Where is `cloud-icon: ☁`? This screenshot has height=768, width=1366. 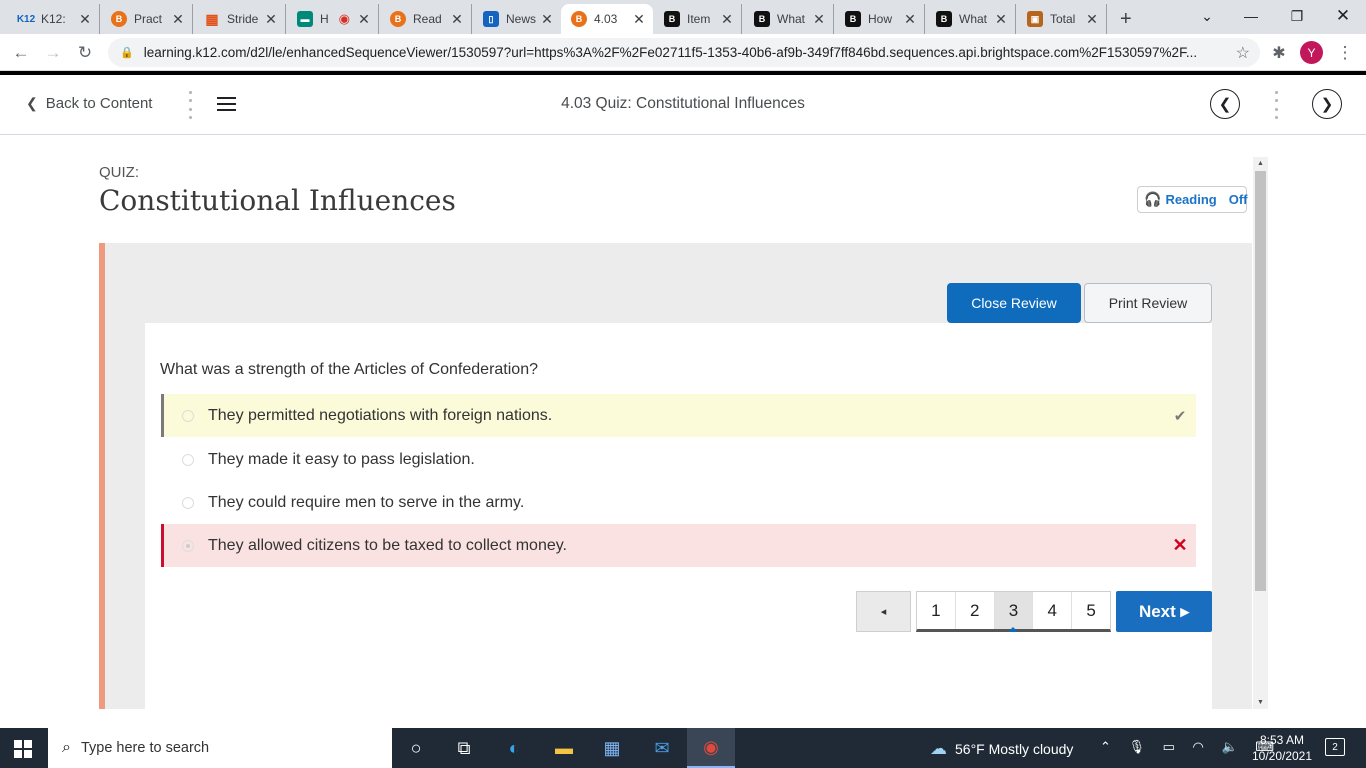
cloud-icon: ☁ is located at coordinates (938, 748).